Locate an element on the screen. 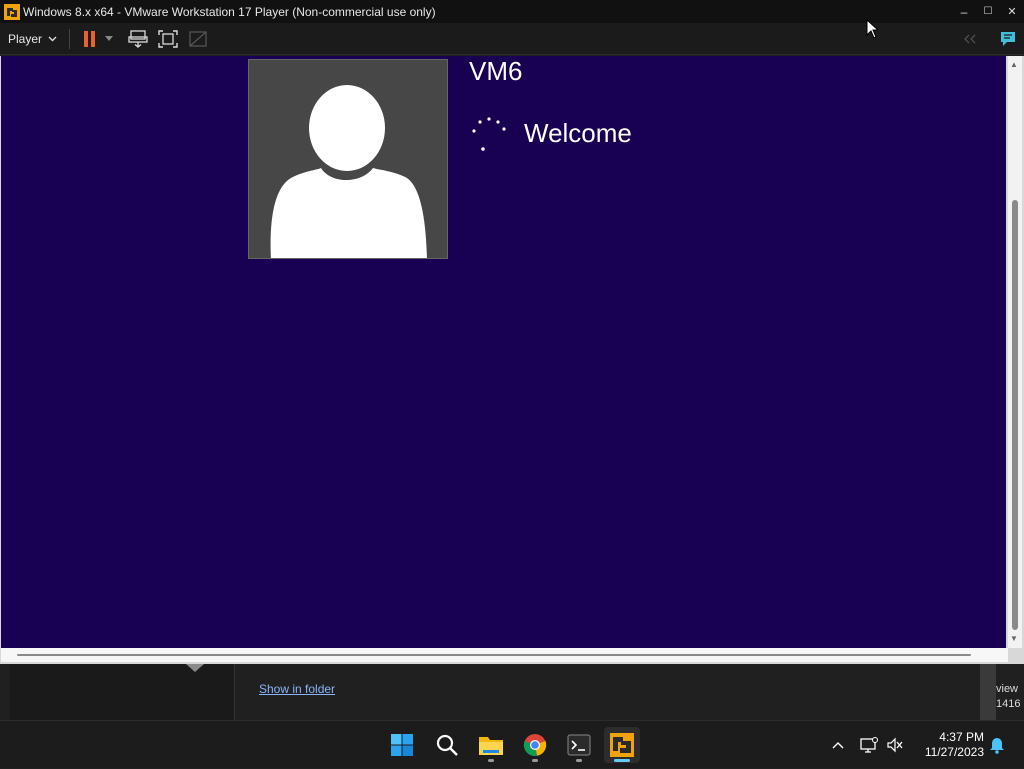 This screenshot has height=769, width=1024. full-screen-icon is located at coordinates (168, 38).